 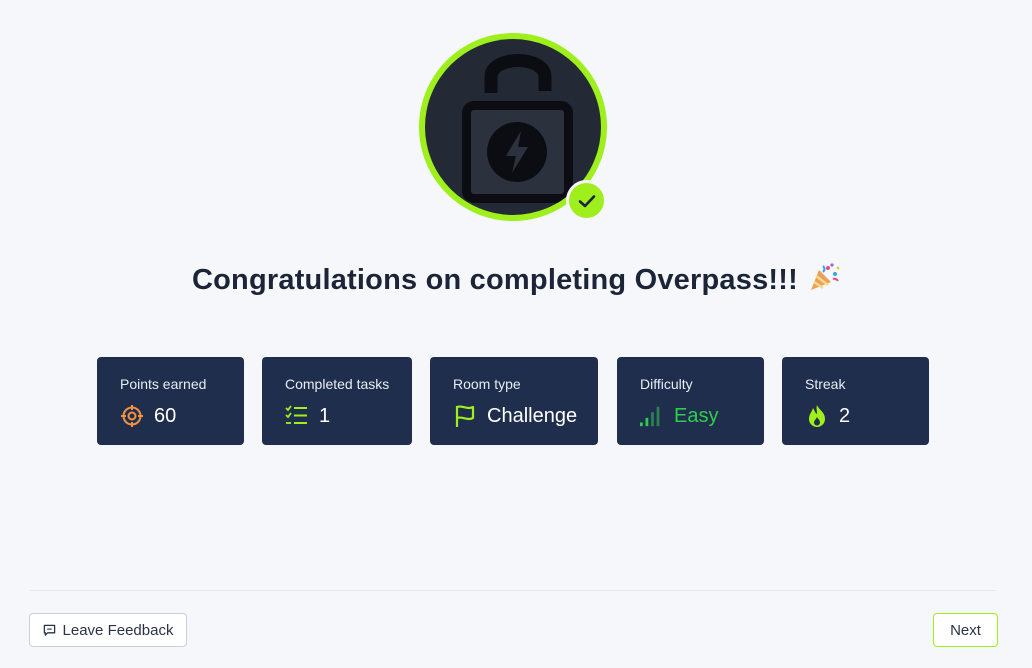 I want to click on task-list-icon, so click(x=297, y=416).